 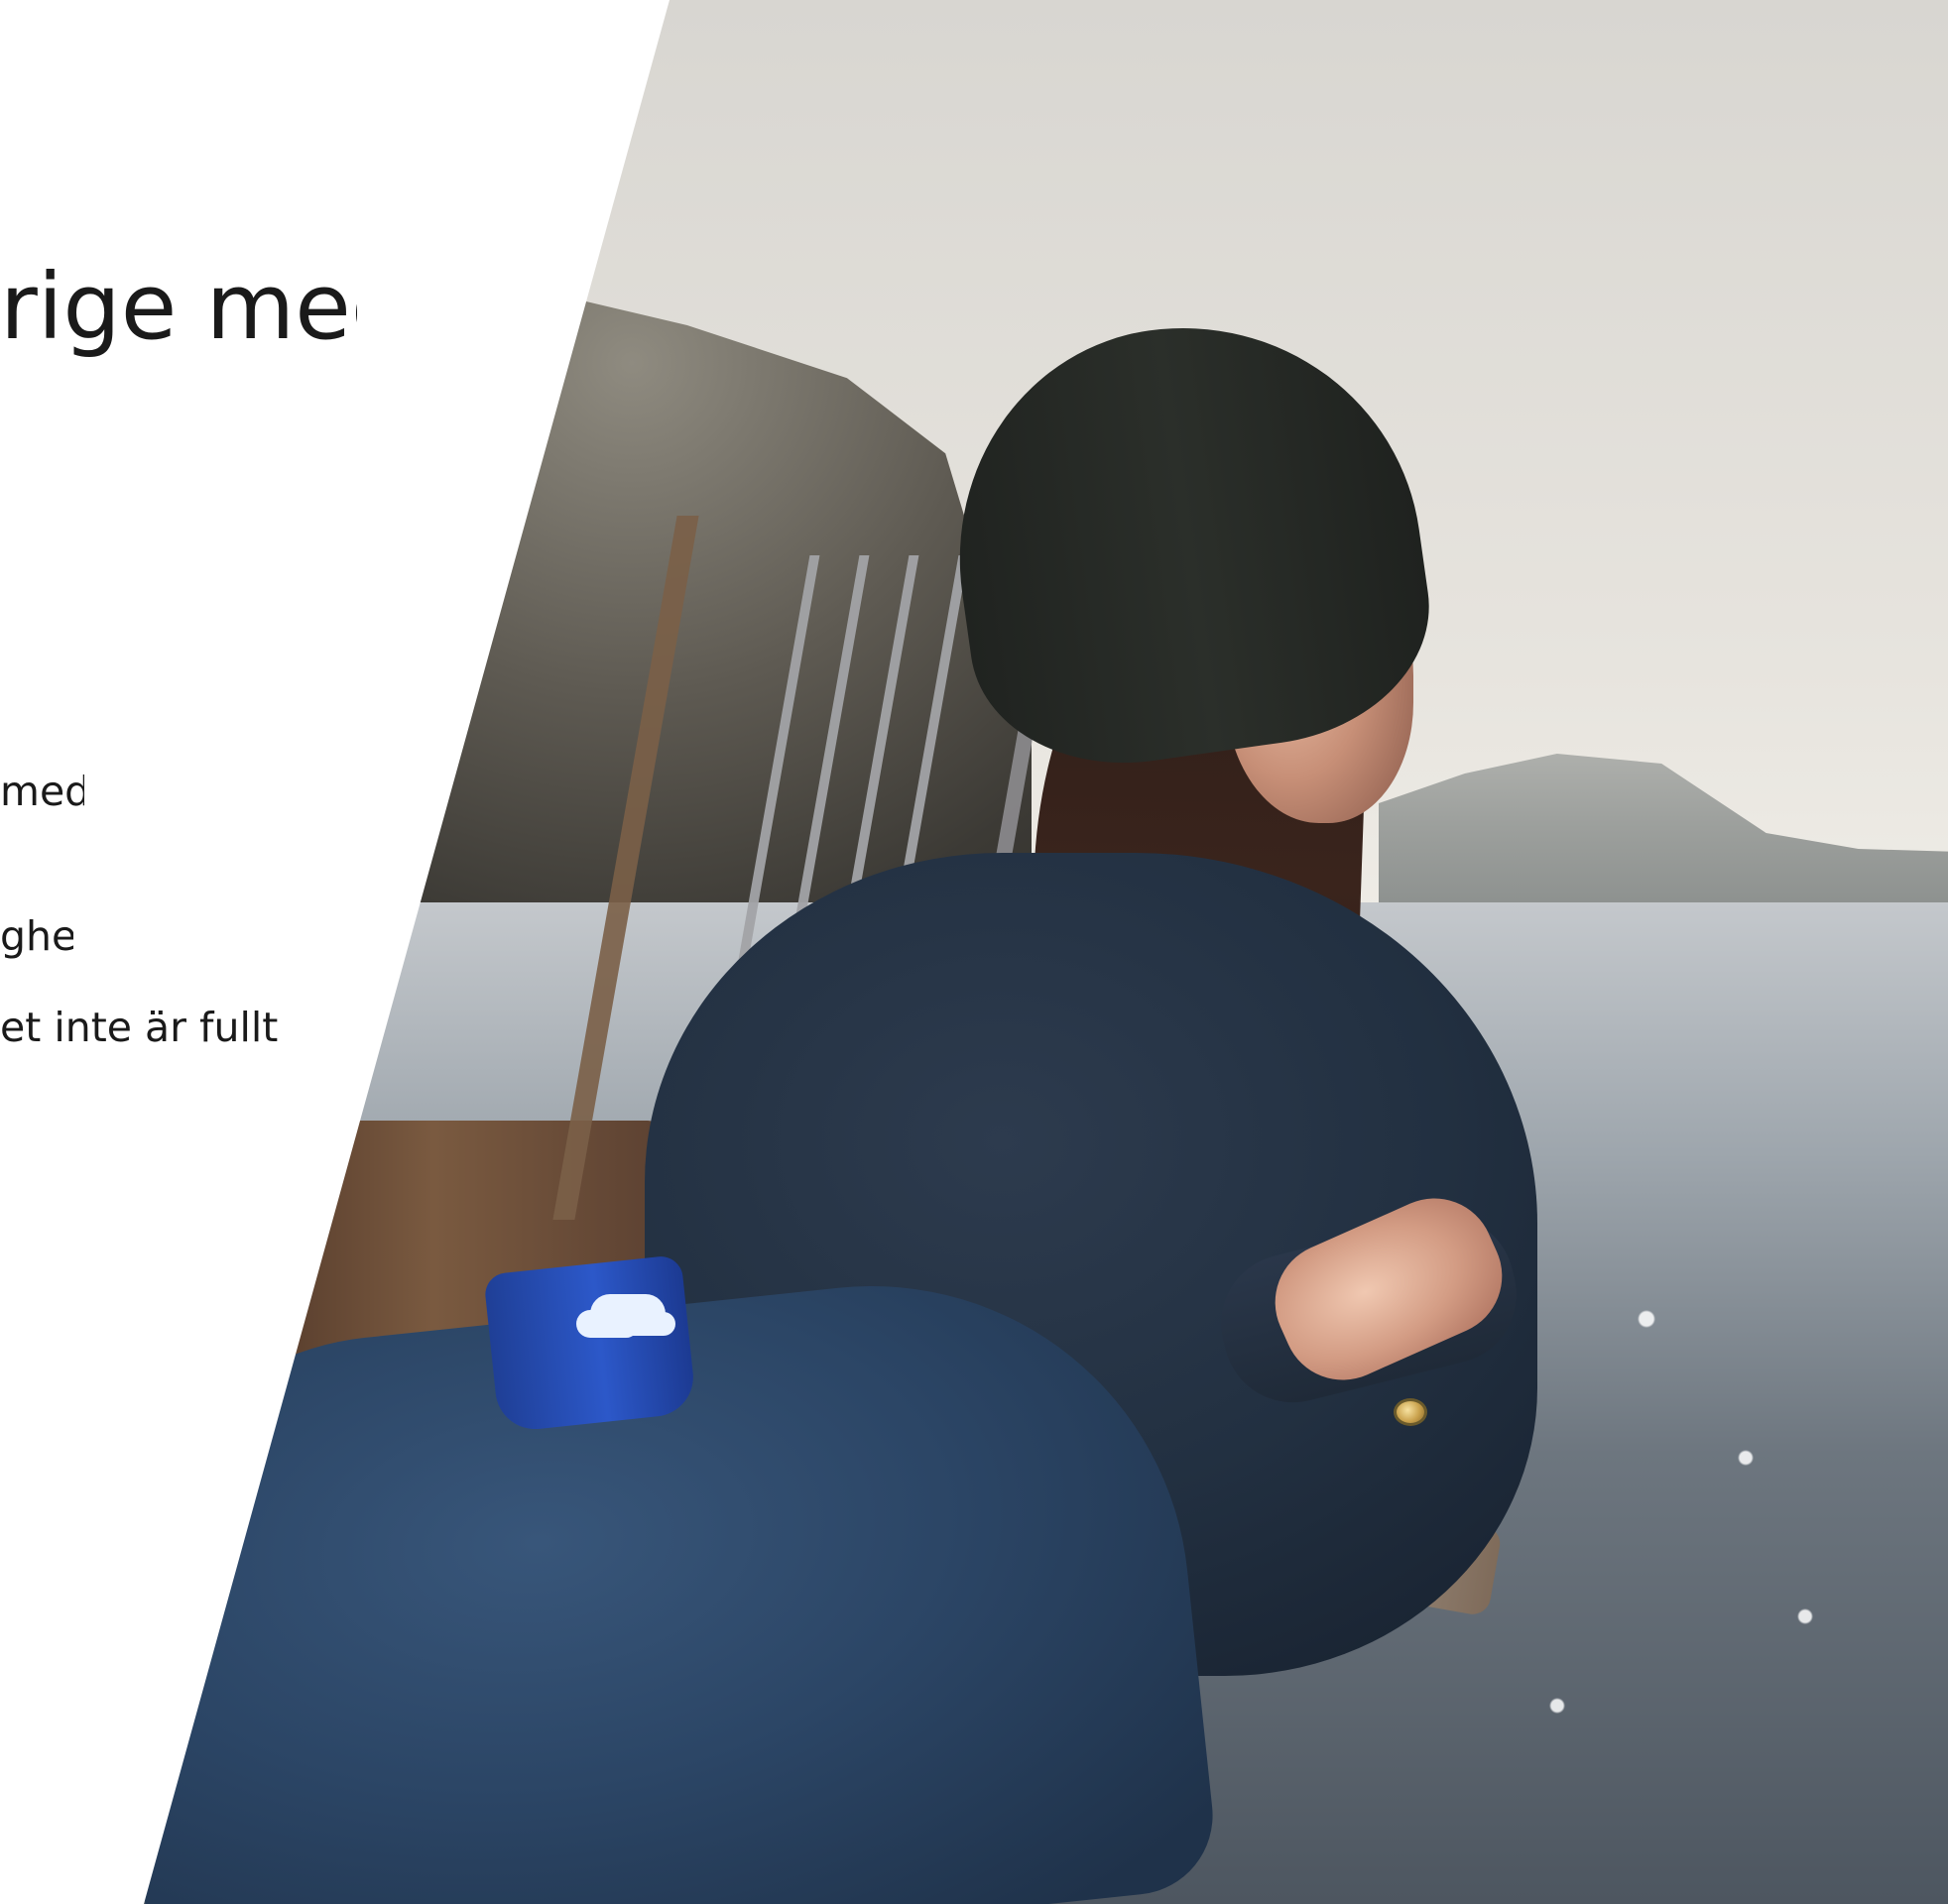 I want to click on blue-cup, so click(x=590, y=1343).